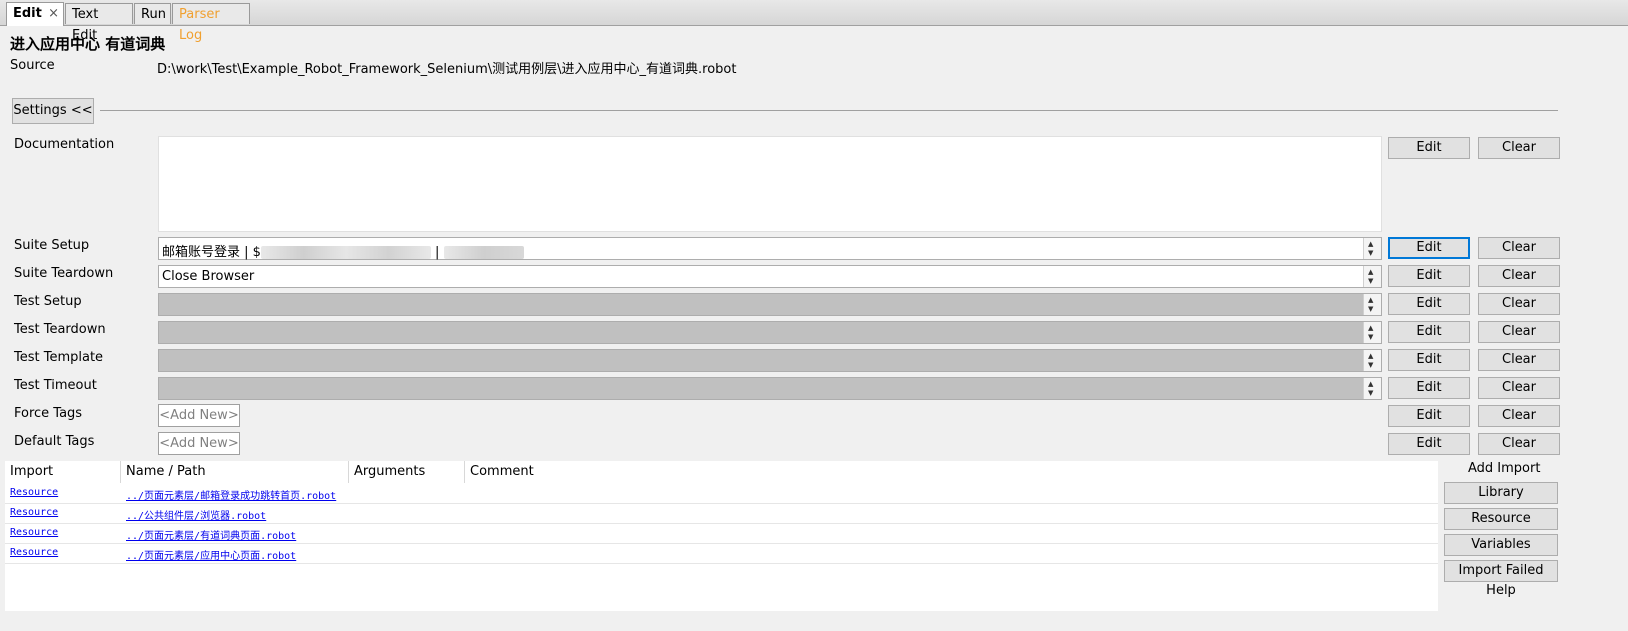  I want to click on close-icon: ×, so click(53, 13).